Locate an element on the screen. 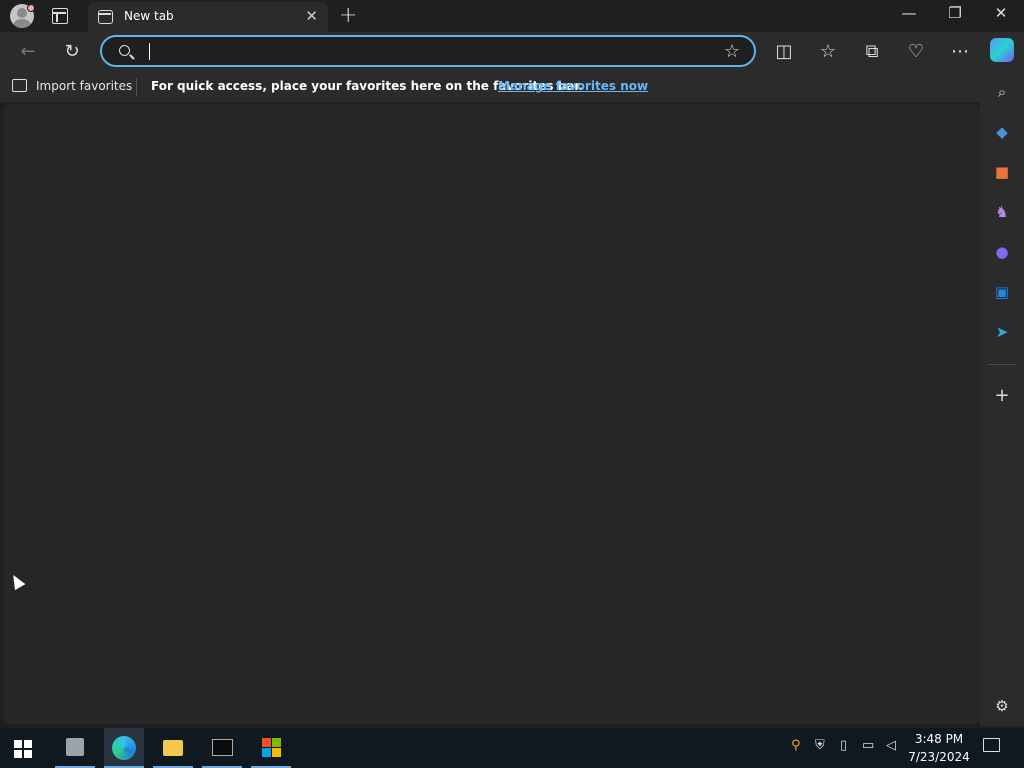  navigation-toolbar: ← ↻ ☆ ◫ ☆ ⧉ ♡ ⋯ is located at coordinates (512, 52).